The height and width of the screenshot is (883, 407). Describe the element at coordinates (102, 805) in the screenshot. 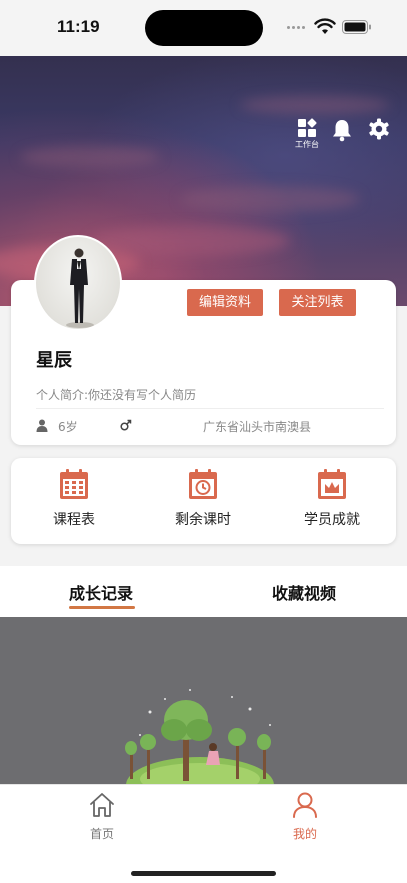

I see `home-icon` at that location.